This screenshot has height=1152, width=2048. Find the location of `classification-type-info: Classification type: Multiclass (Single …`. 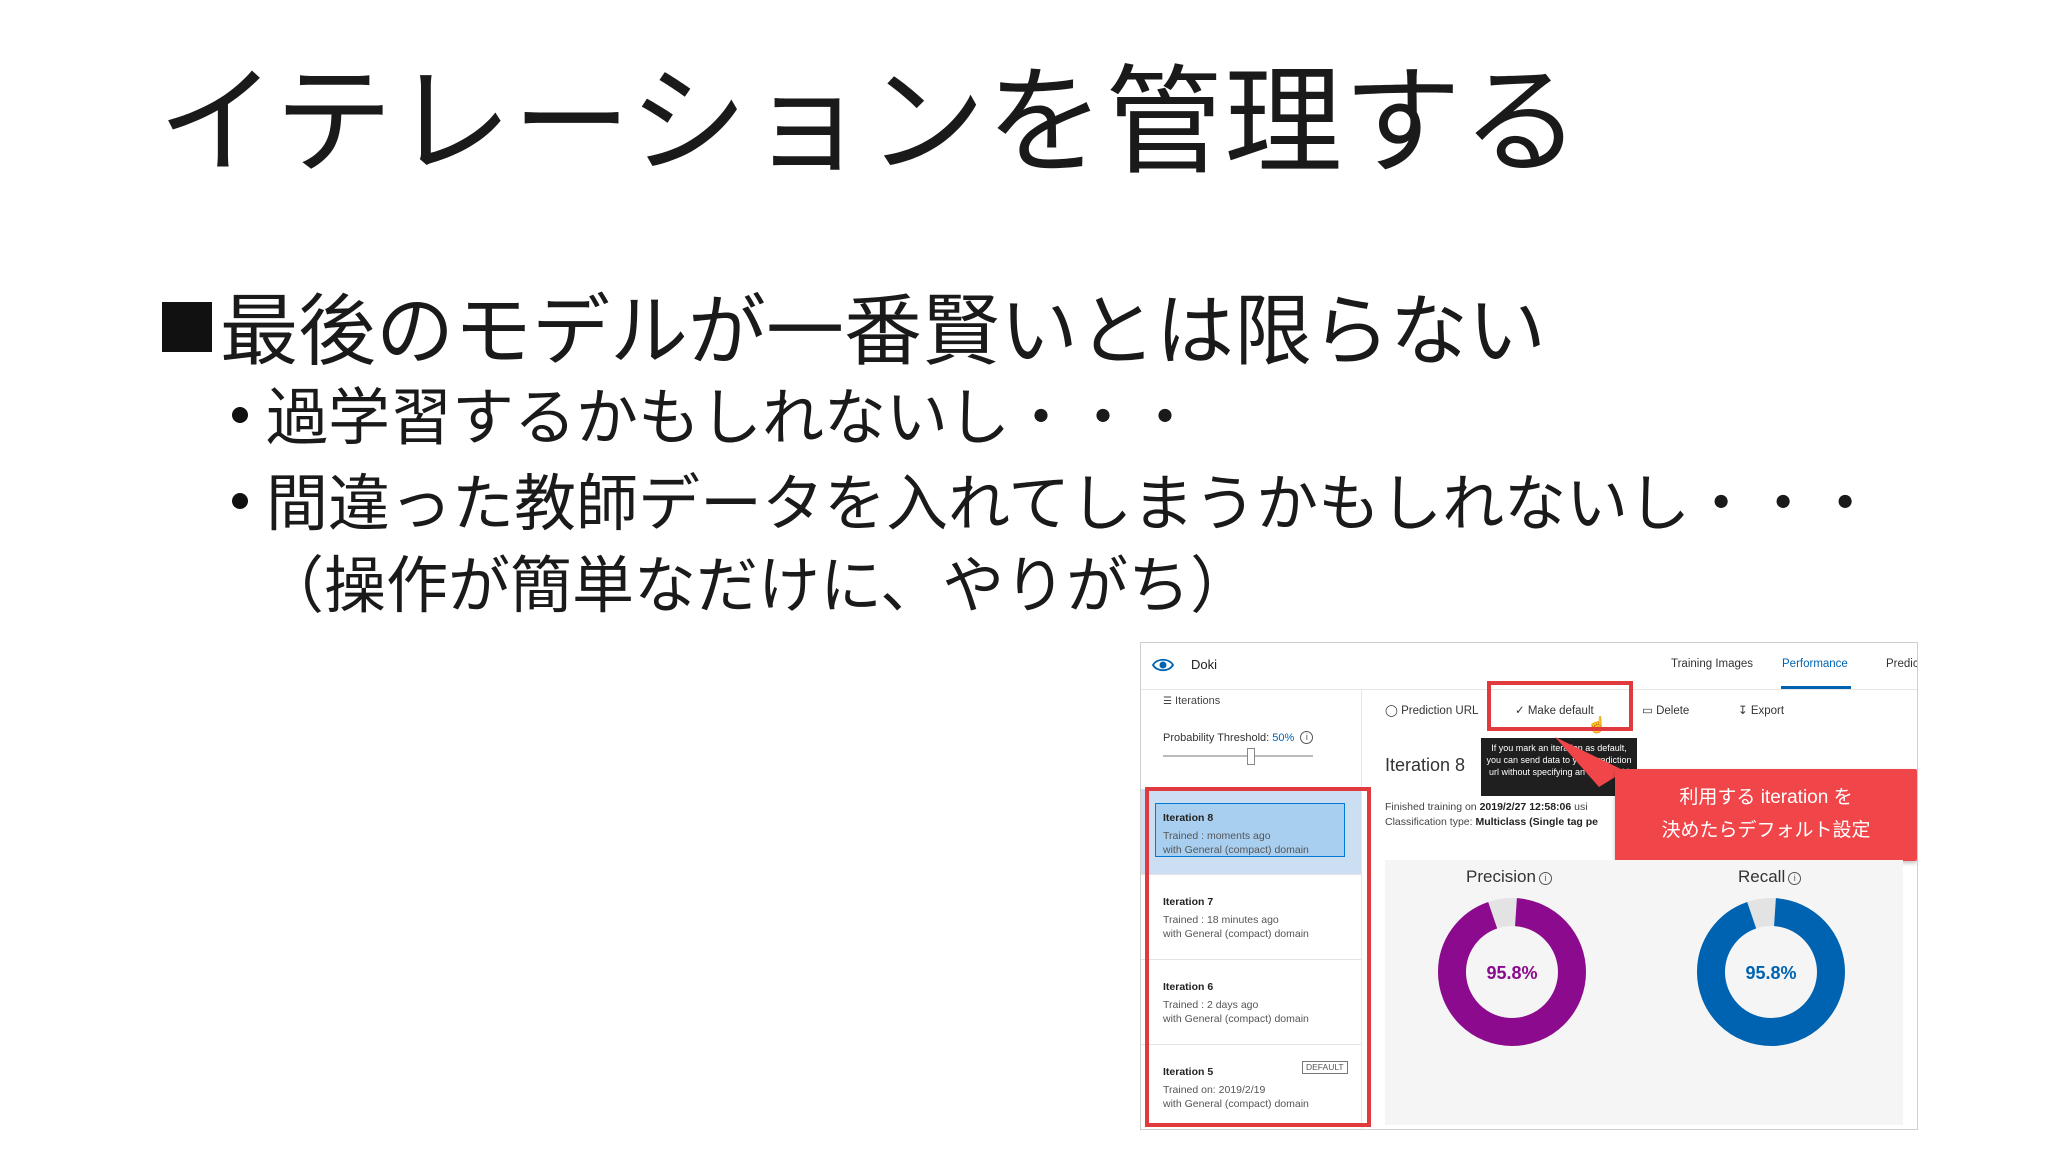

classification-type-info: Classification type: Multiclass (Single … is located at coordinates (1491, 822).